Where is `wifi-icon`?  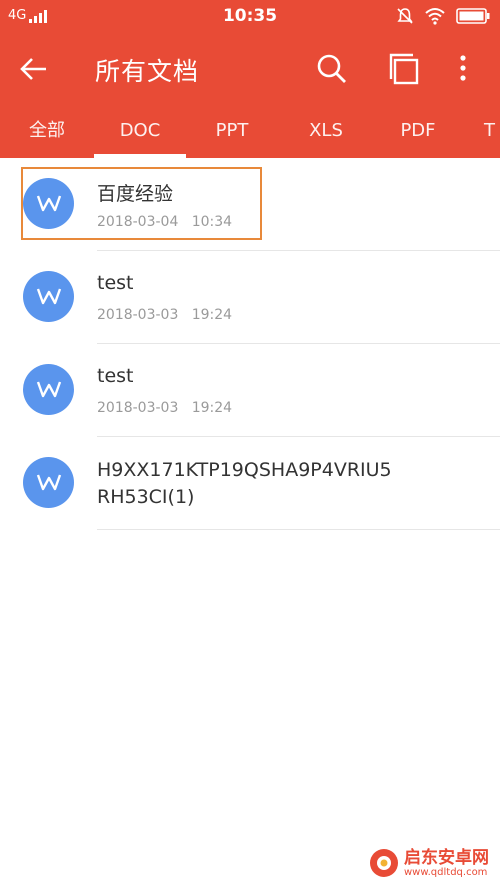
wifi-icon is located at coordinates (435, 16).